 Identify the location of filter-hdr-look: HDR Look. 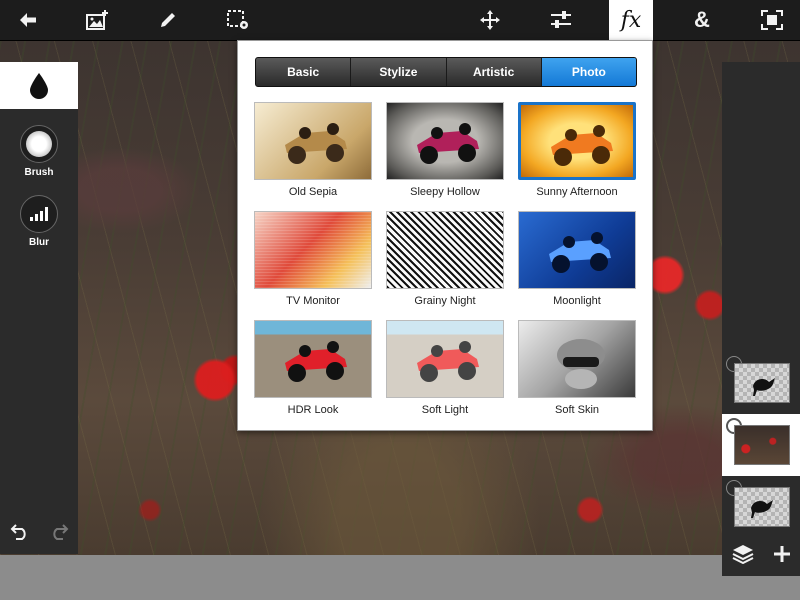
(313, 370).